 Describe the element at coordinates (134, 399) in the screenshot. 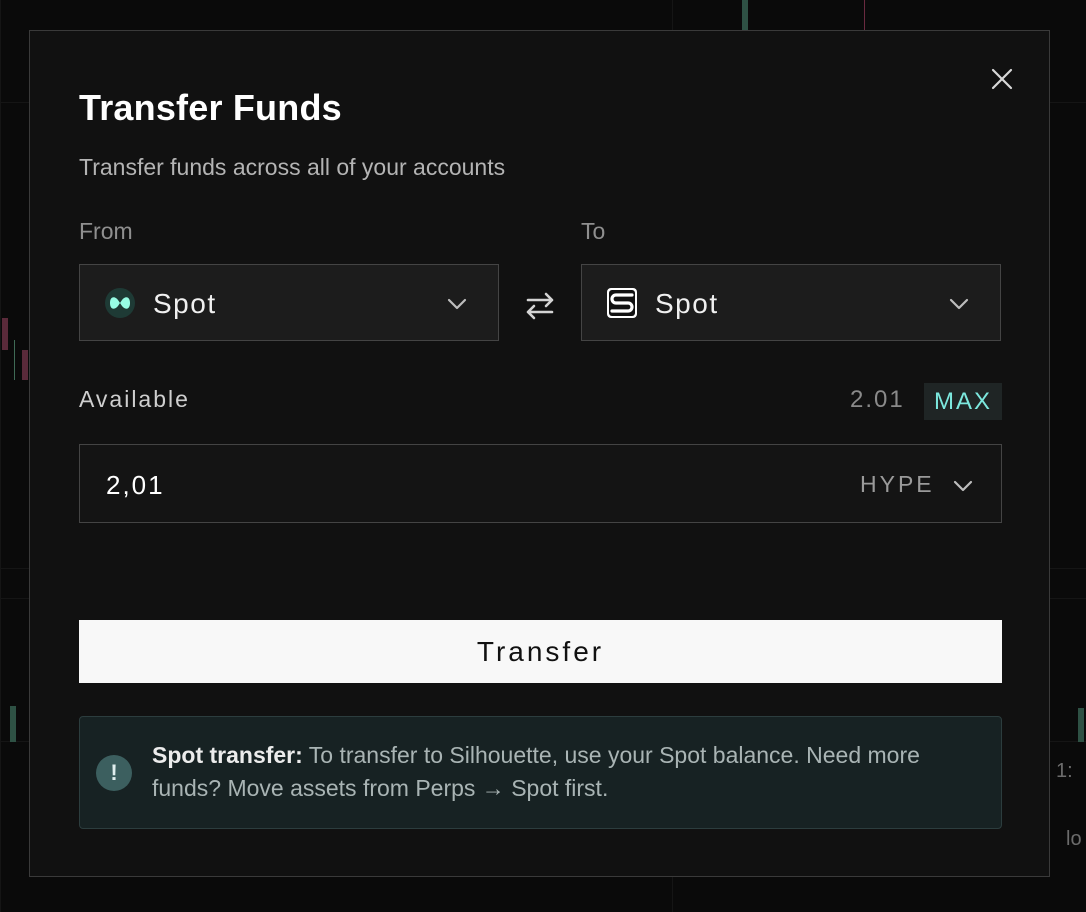

I see `available-label: Available` at that location.